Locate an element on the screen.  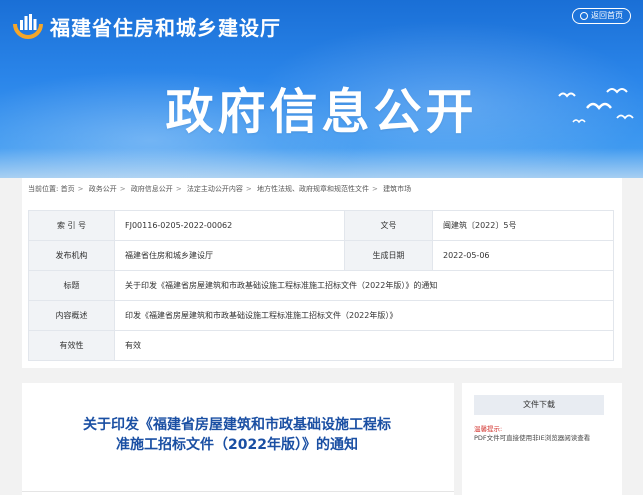
home-button: 返回首页 is located at coordinates (601, 16).